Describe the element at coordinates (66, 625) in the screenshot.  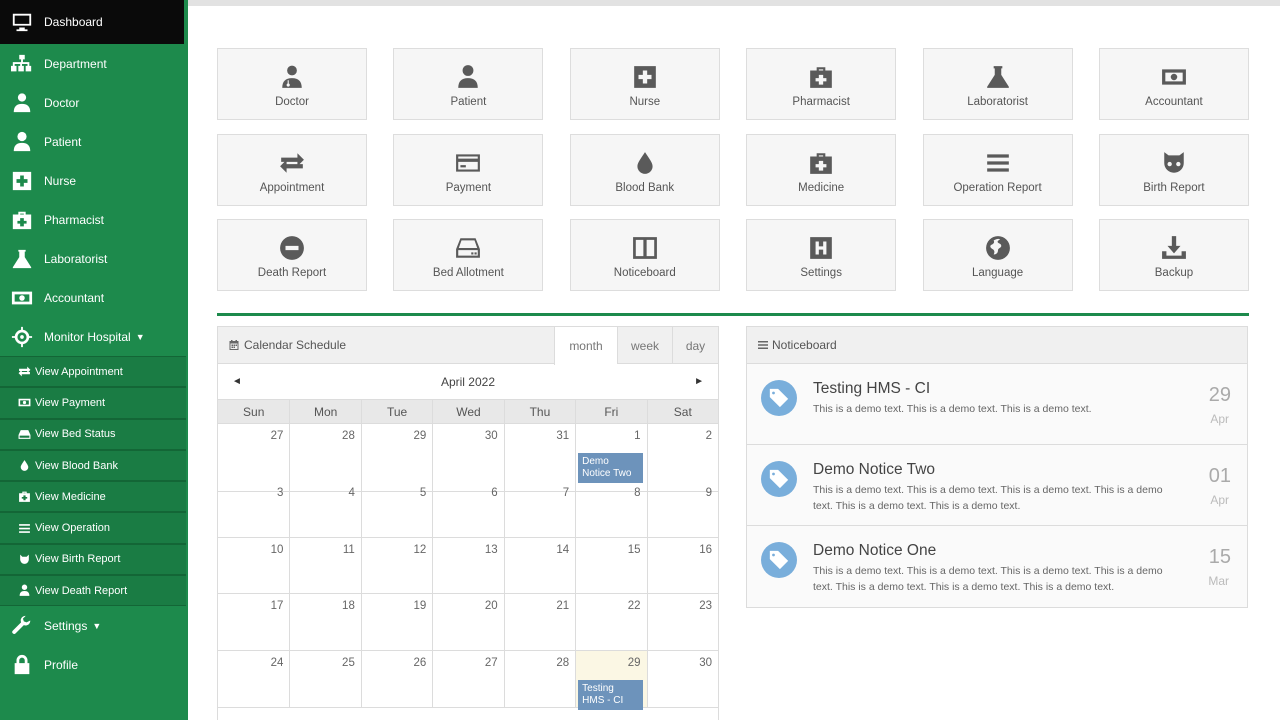
I see `sidebar-item-label: Settings` at that location.